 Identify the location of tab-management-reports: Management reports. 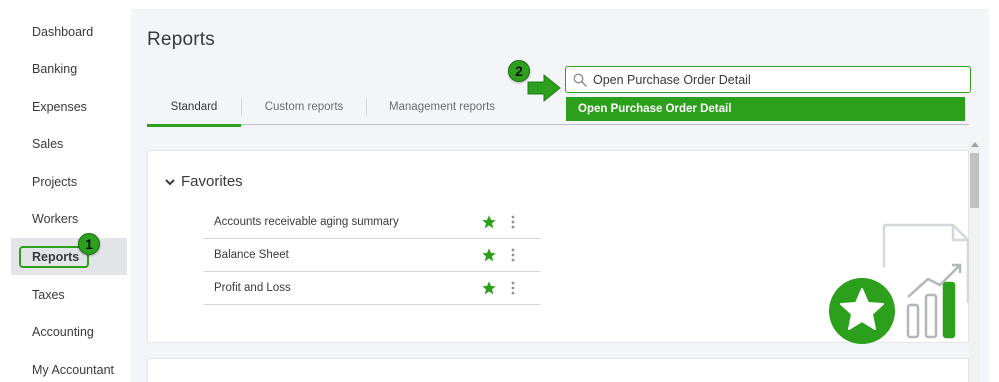
(442, 107).